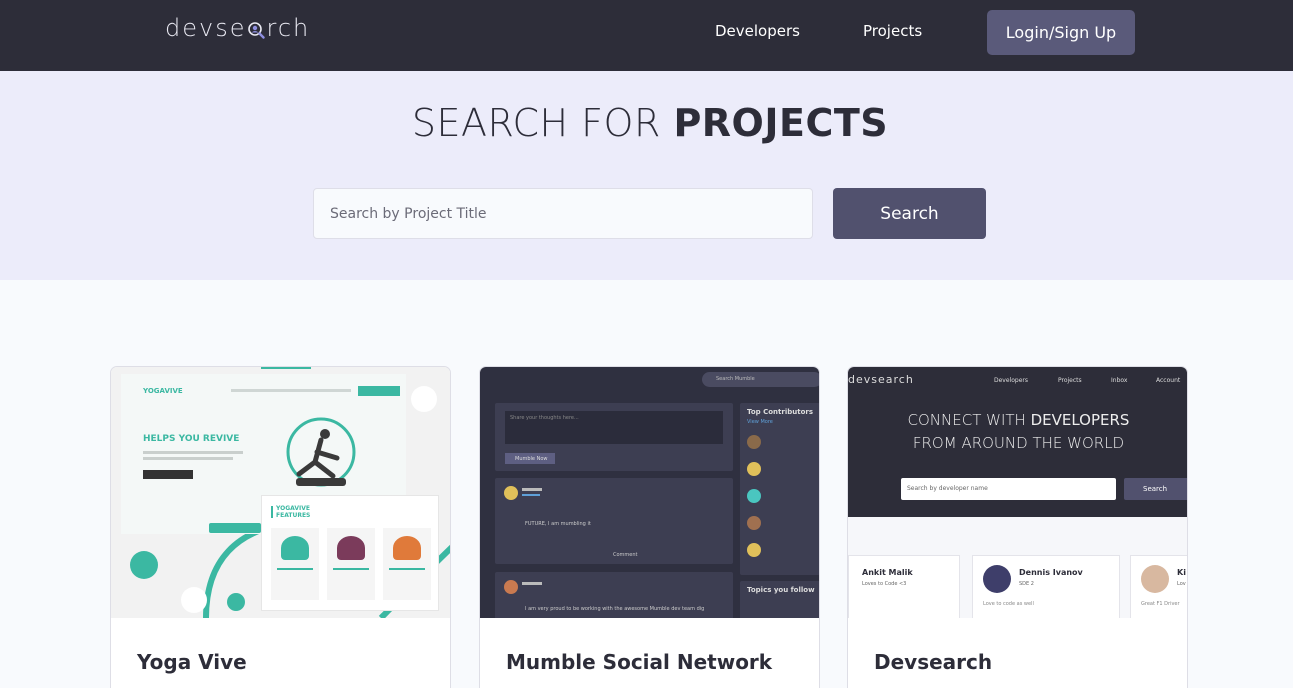  I want to click on magnifier-logo-icon, so click(256, 28).